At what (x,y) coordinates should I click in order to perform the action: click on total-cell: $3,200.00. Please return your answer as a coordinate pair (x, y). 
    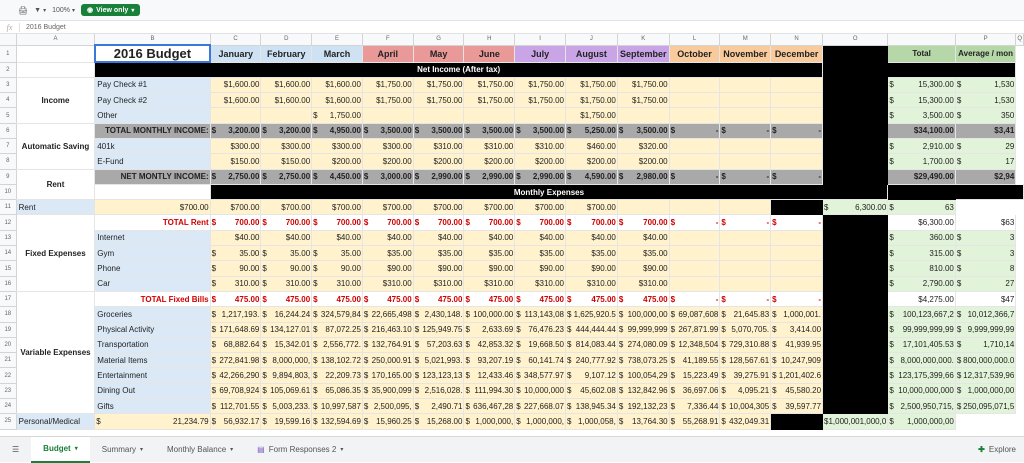
    Looking at the image, I should click on (286, 131).